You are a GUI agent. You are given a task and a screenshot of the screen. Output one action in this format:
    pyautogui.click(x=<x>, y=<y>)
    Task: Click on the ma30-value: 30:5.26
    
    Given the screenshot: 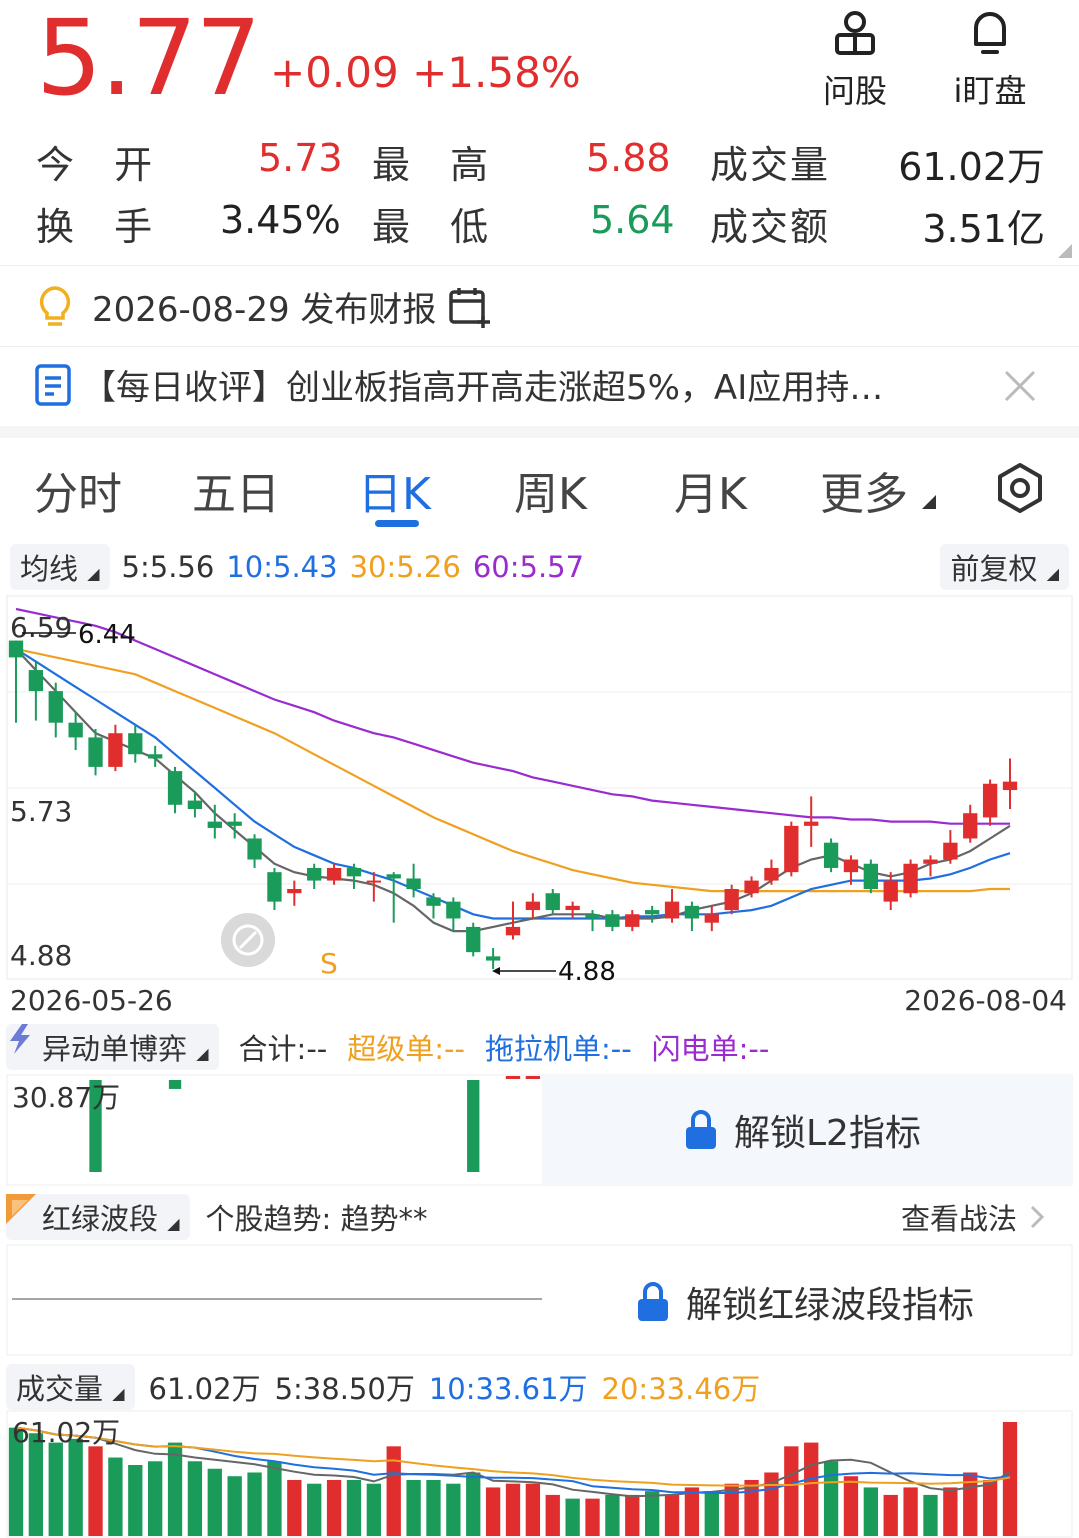 What is the action you would take?
    pyautogui.click(x=405, y=567)
    